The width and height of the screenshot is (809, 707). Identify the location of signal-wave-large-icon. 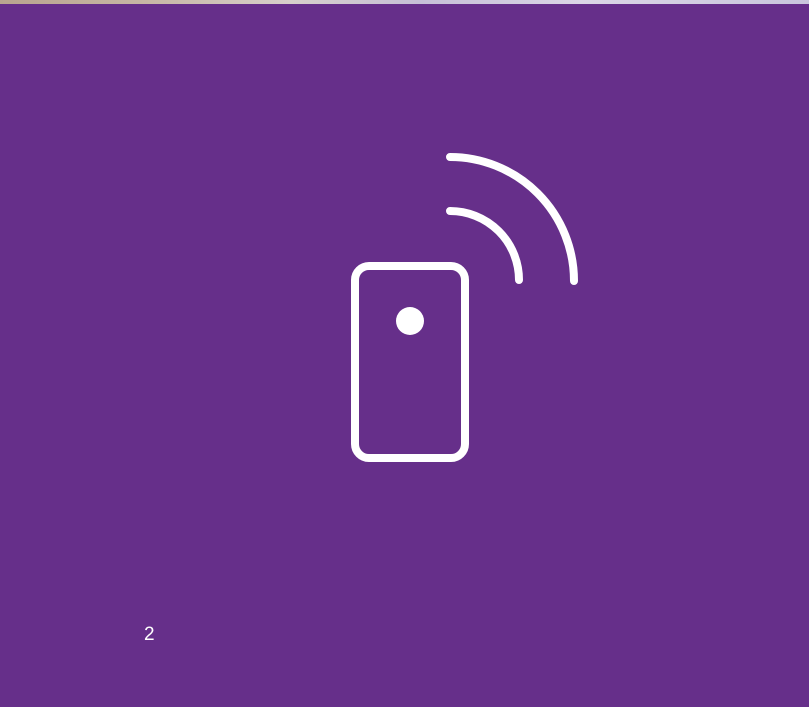
(512, 219).